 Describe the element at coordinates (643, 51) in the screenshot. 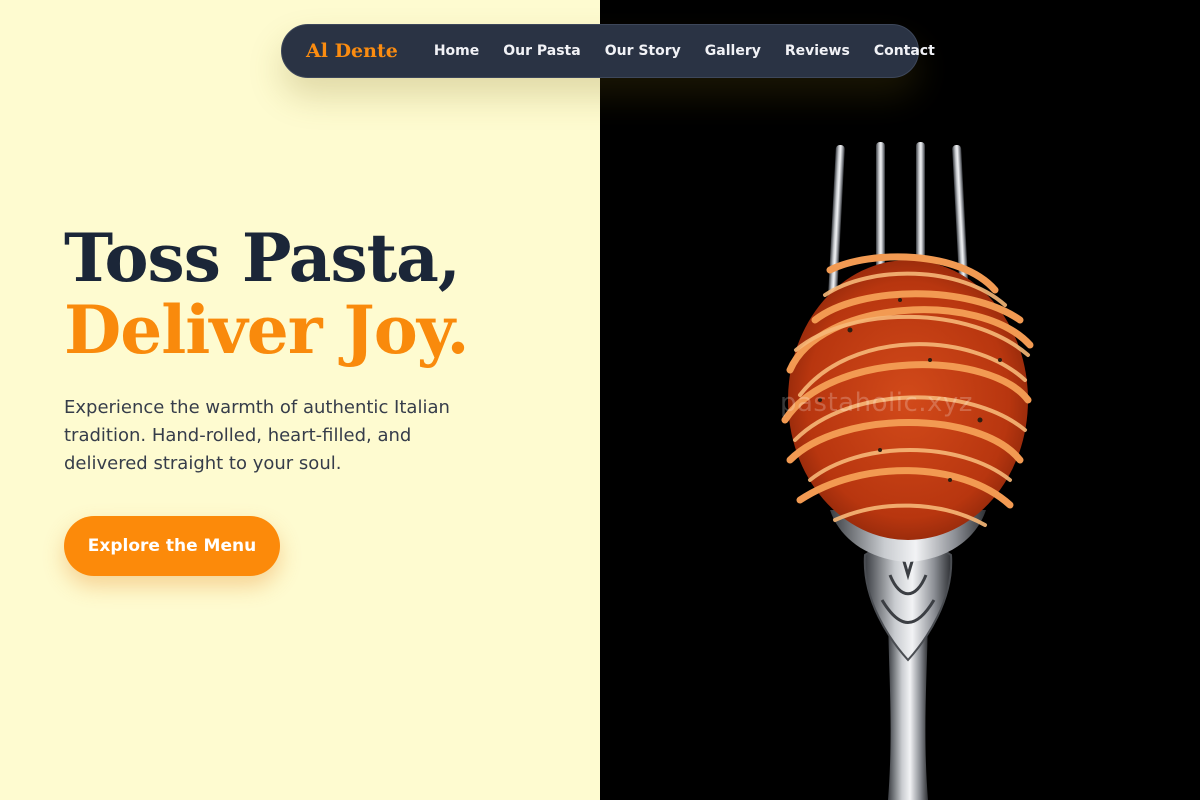

I see `nav-link-our-story: Our Story` at that location.